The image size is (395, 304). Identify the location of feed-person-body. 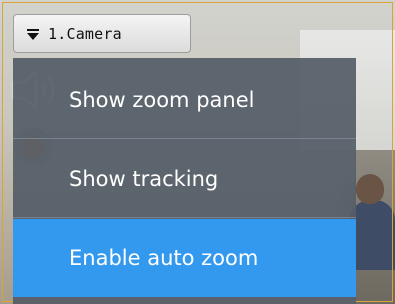
(372, 235).